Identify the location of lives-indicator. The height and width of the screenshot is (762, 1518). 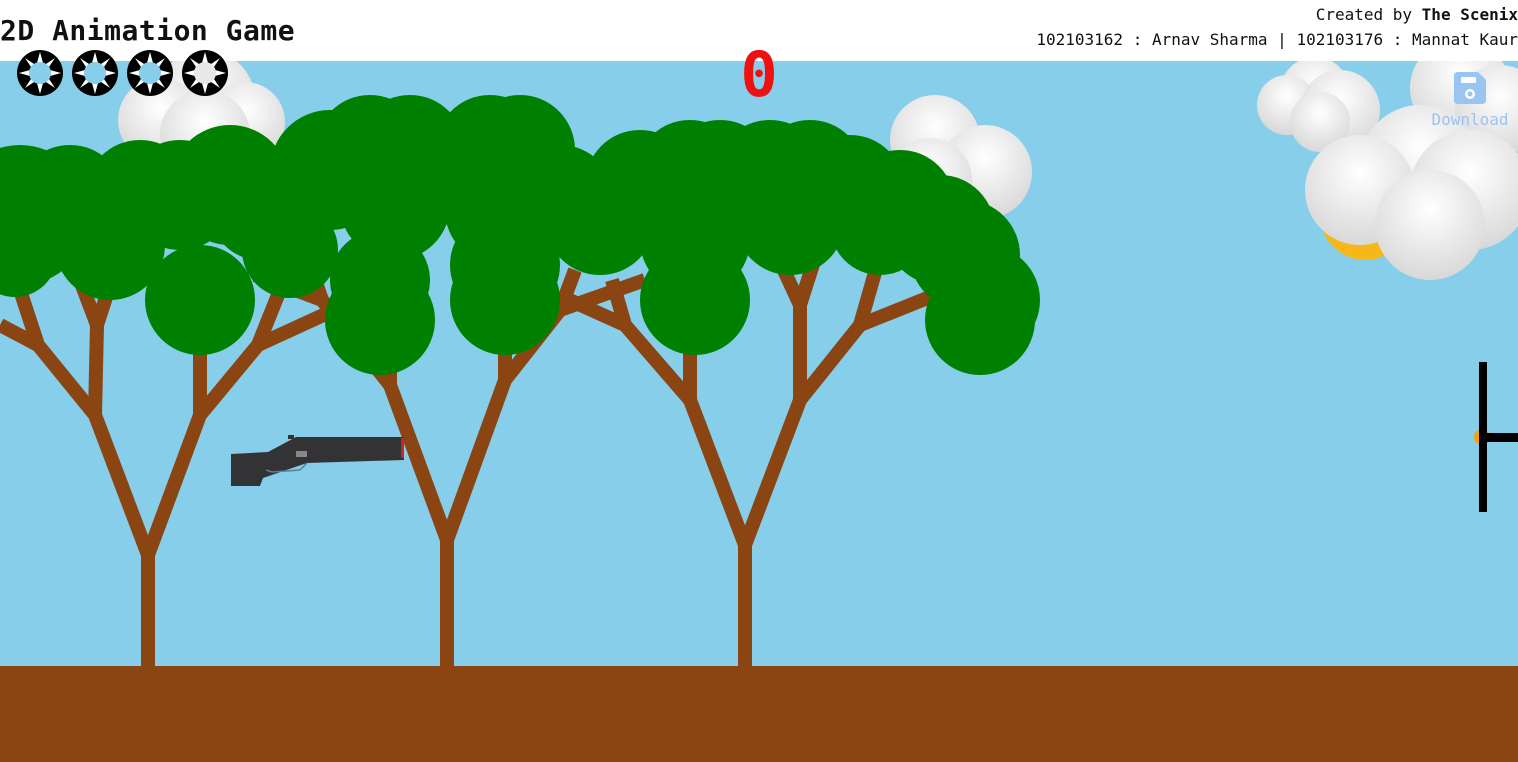
(122, 73).